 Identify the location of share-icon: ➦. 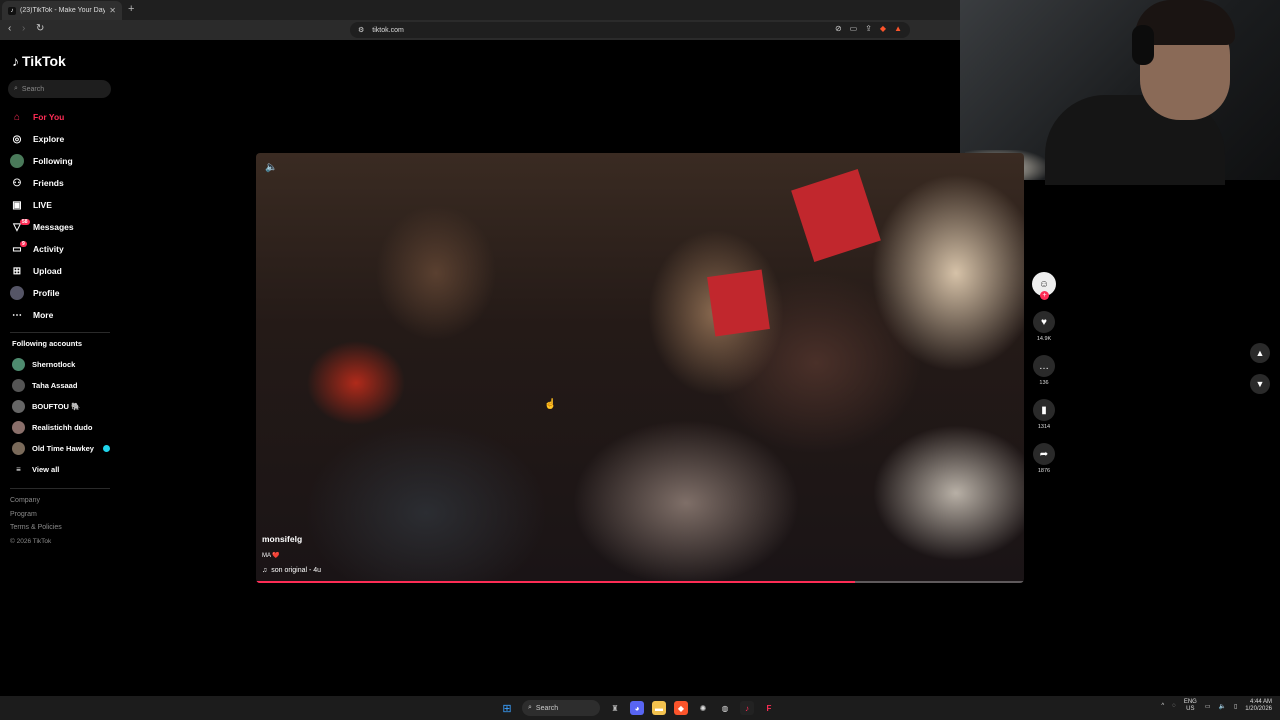
(1044, 454).